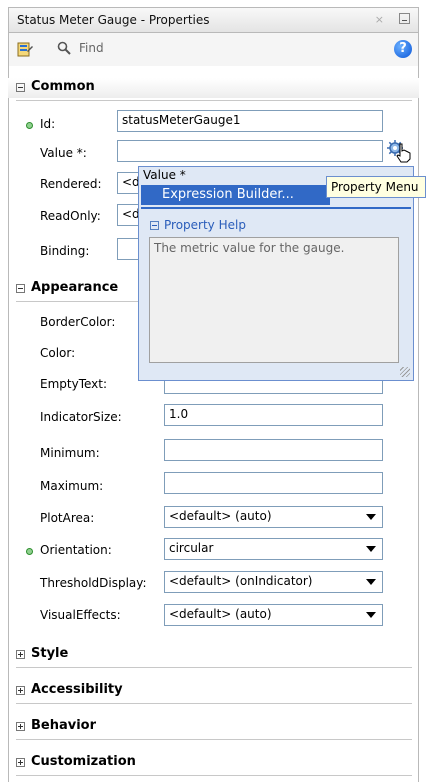  What do you see at coordinates (76, 550) in the screenshot?
I see `orientation-label: Orientation:` at bounding box center [76, 550].